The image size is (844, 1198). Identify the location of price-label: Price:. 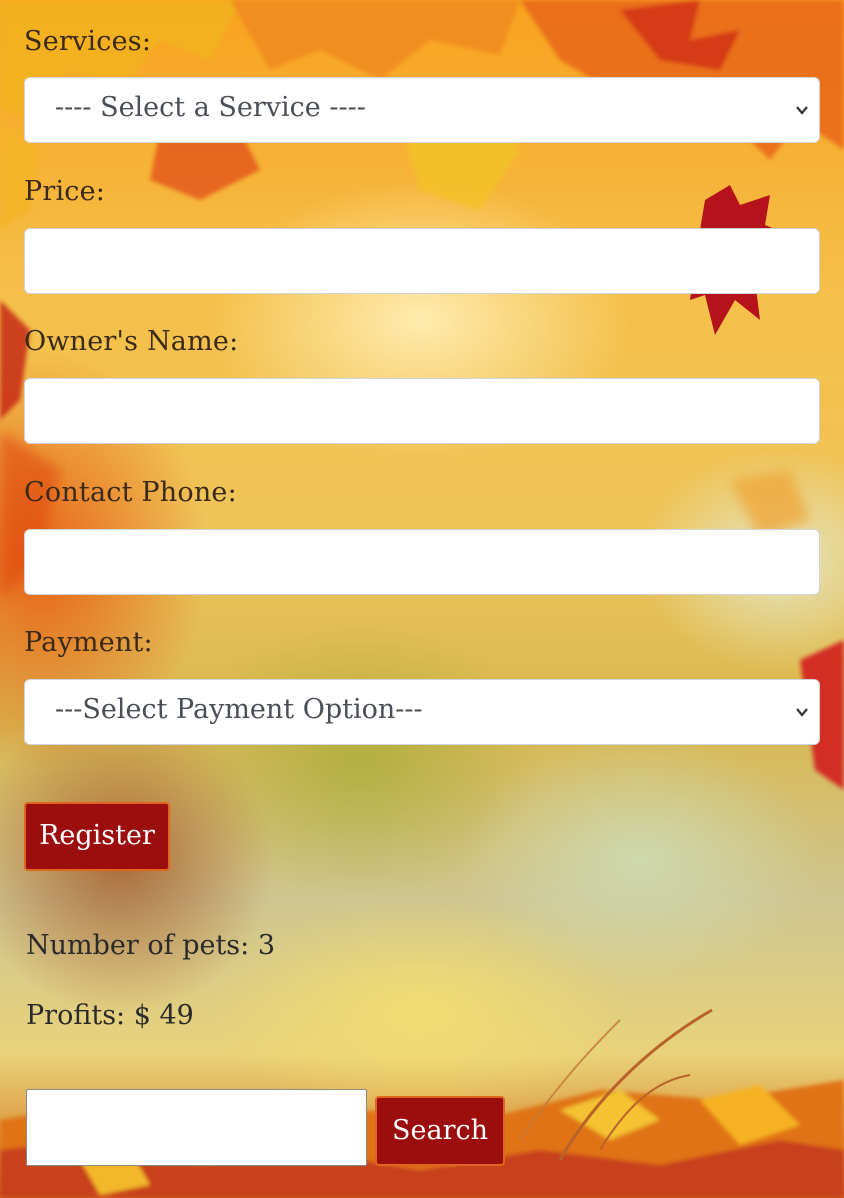
(65, 191).